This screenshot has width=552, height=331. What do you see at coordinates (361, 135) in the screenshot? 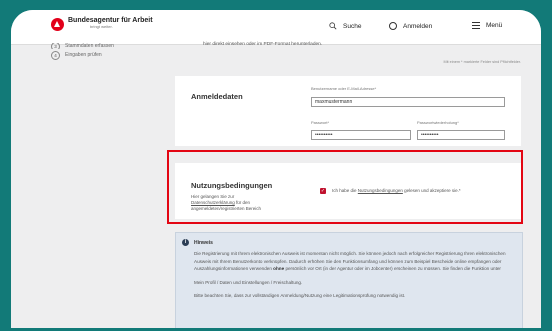
I see `password-input` at bounding box center [361, 135].